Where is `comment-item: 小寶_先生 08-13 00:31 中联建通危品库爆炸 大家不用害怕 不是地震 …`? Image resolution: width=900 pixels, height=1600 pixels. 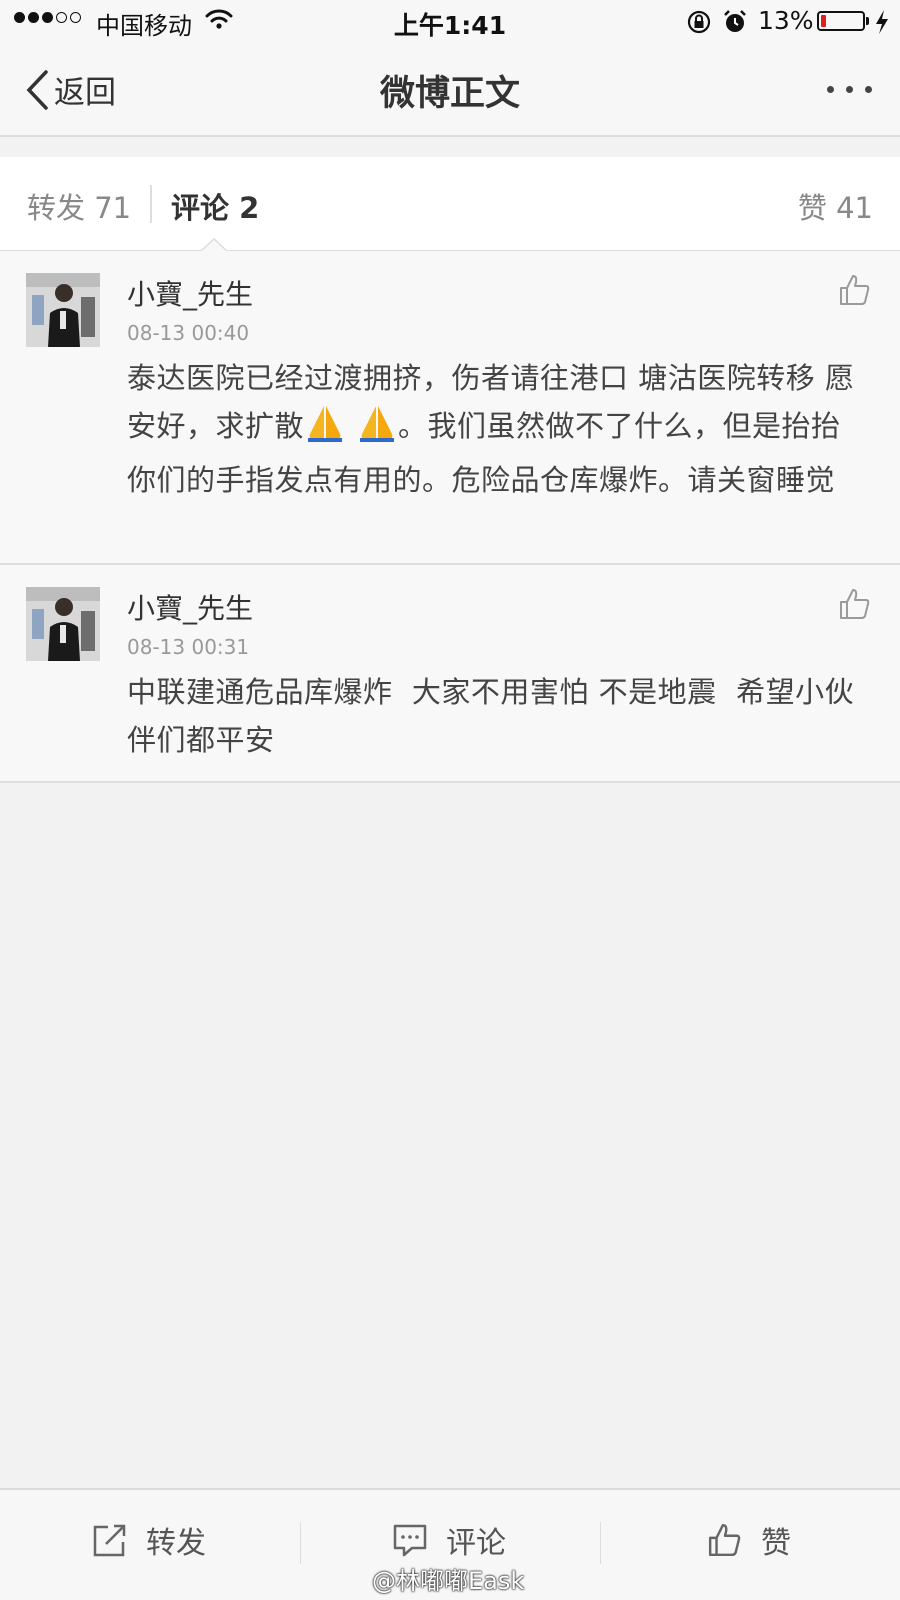 comment-item: 小寶_先生 08-13 00:31 中联建通危品库爆炸 大家不用害怕 不是地震 … is located at coordinates (450, 674).